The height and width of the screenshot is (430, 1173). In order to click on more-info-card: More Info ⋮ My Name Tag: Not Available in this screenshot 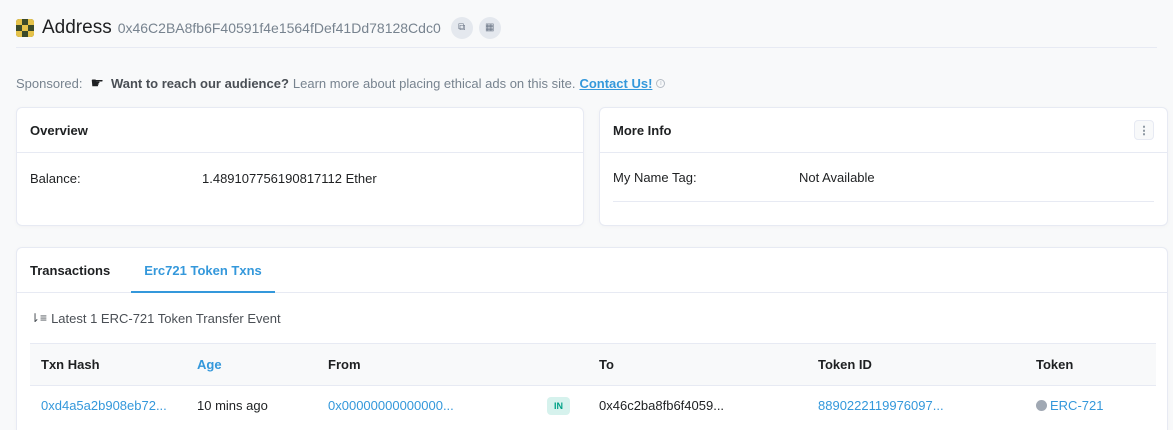, I will do `click(883, 166)`.